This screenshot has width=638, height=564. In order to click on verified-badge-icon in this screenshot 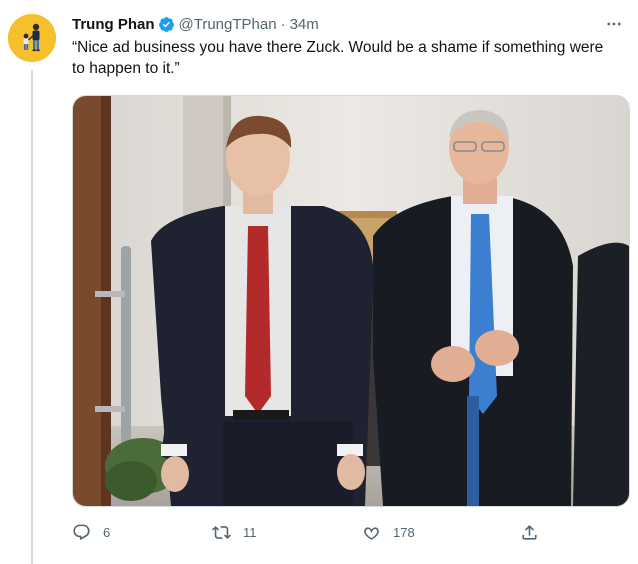, I will do `click(166, 24)`.